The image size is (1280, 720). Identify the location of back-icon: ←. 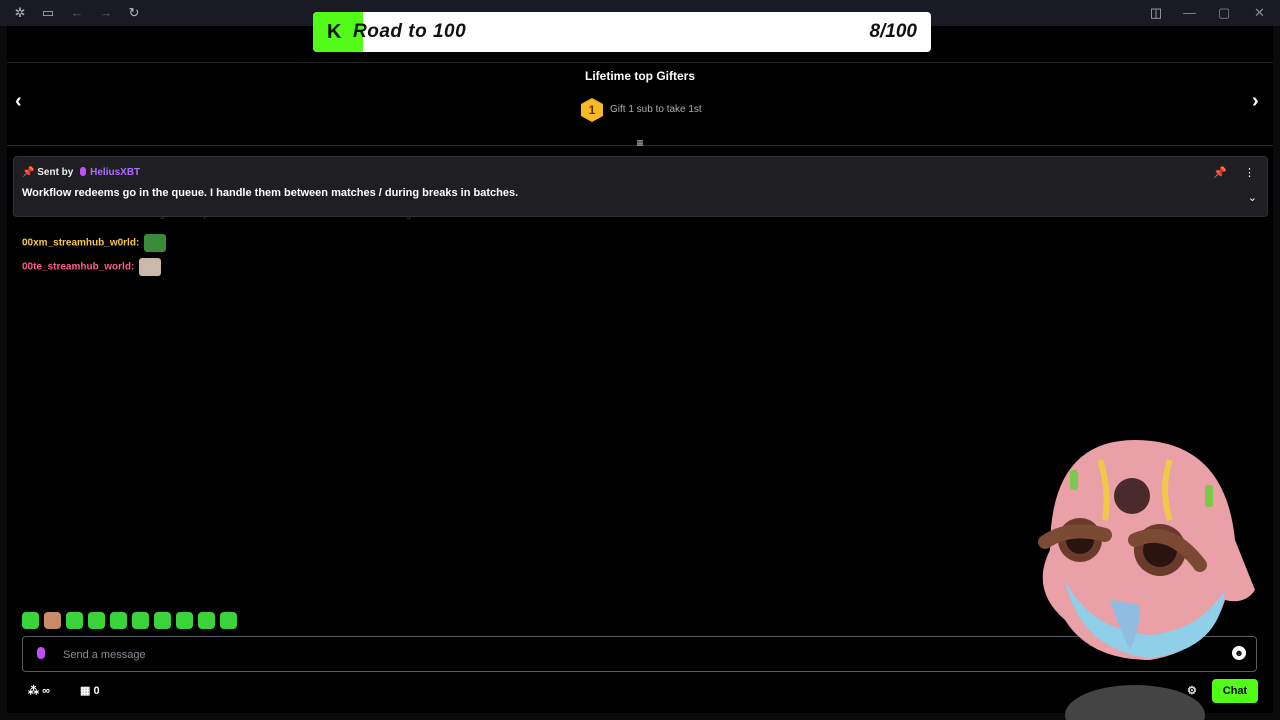
(77, 13).